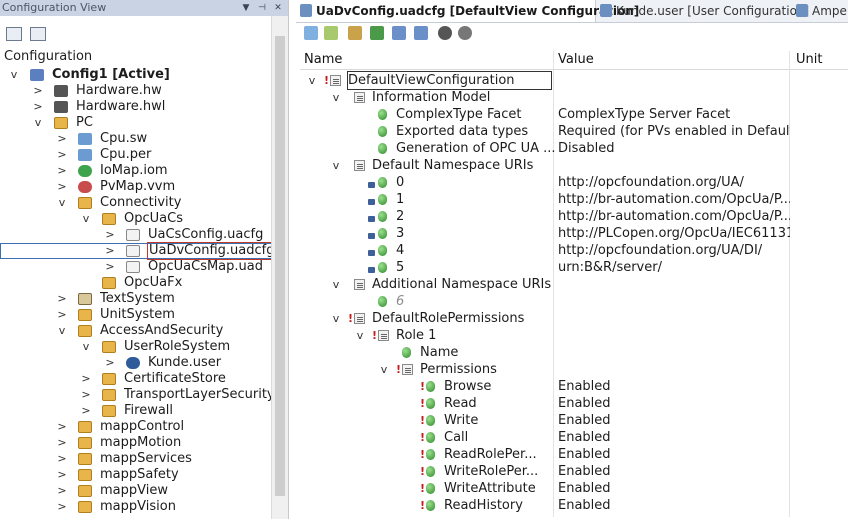 This screenshot has width=848, height=519. I want to click on grid-row: ! Call Enabled, so click(574, 437).